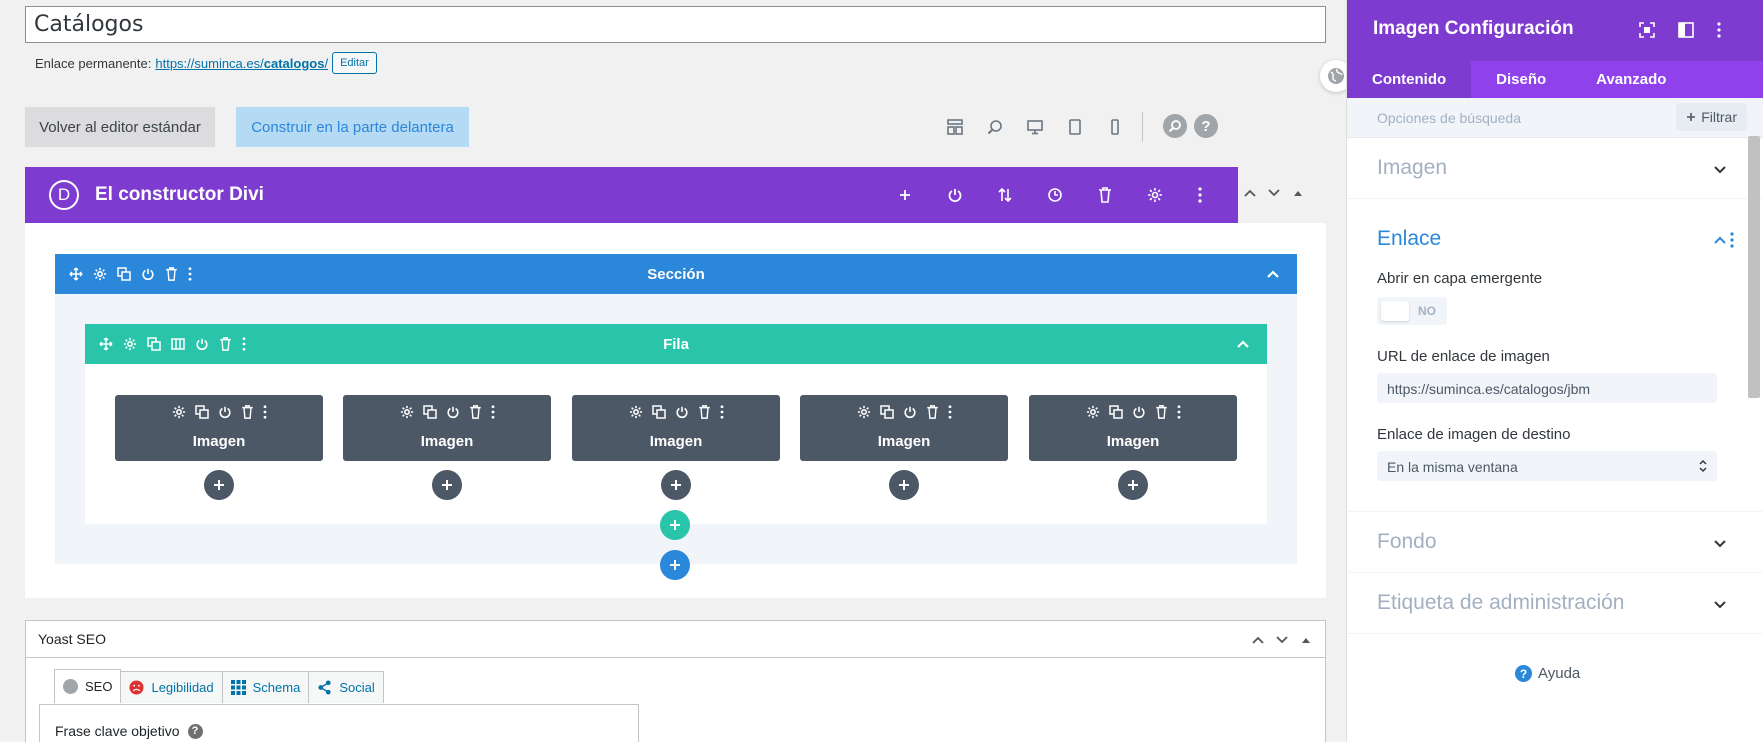 The image size is (1763, 742). What do you see at coordinates (88, 686) in the screenshot?
I see `yoast-tab-seo: SEO` at bounding box center [88, 686].